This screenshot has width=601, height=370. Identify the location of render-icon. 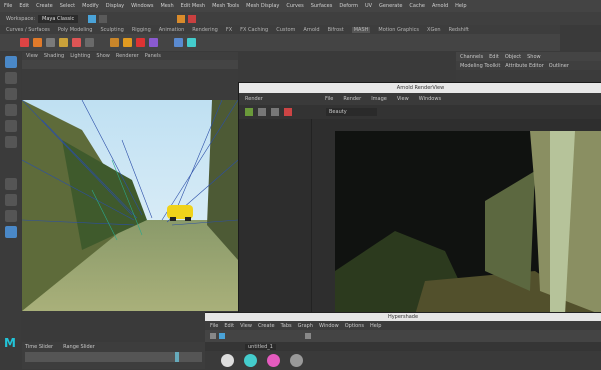
(181, 18).